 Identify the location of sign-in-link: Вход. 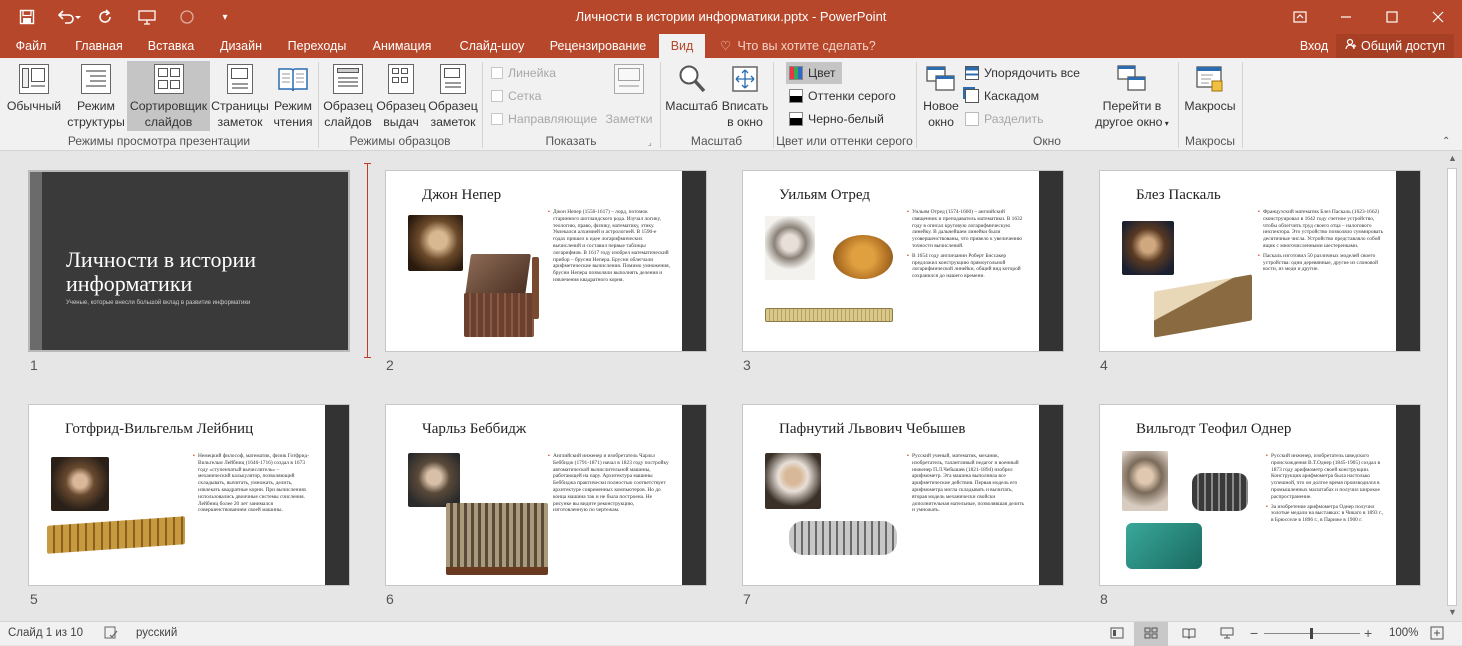
(1314, 46).